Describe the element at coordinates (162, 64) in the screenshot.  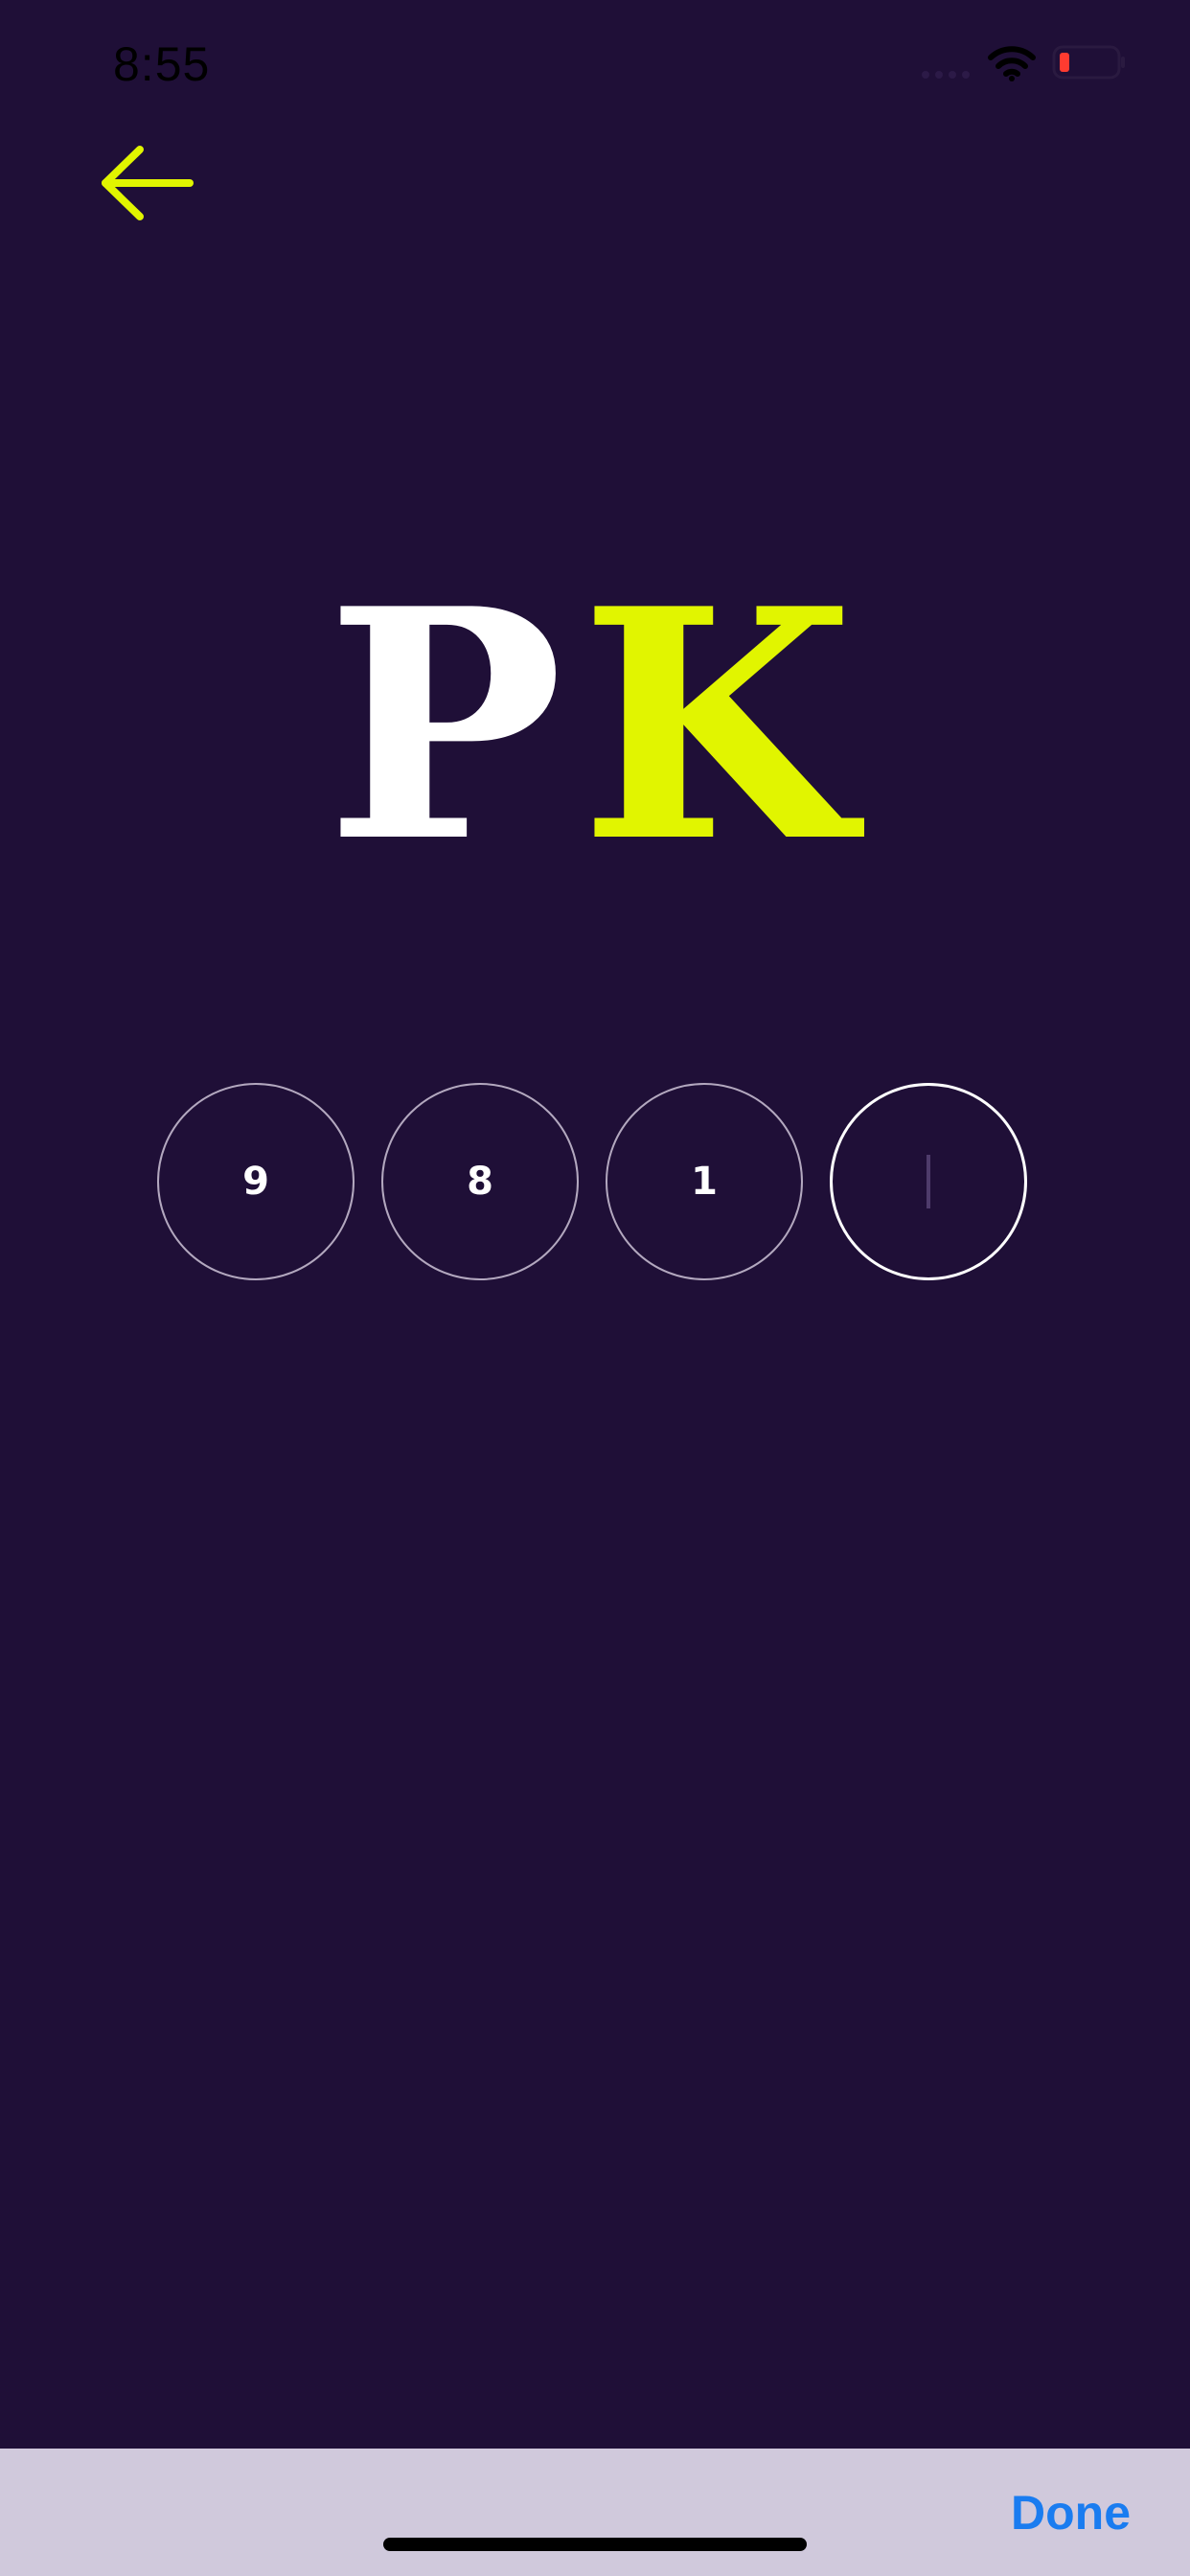
I see `status-time: 8:55` at that location.